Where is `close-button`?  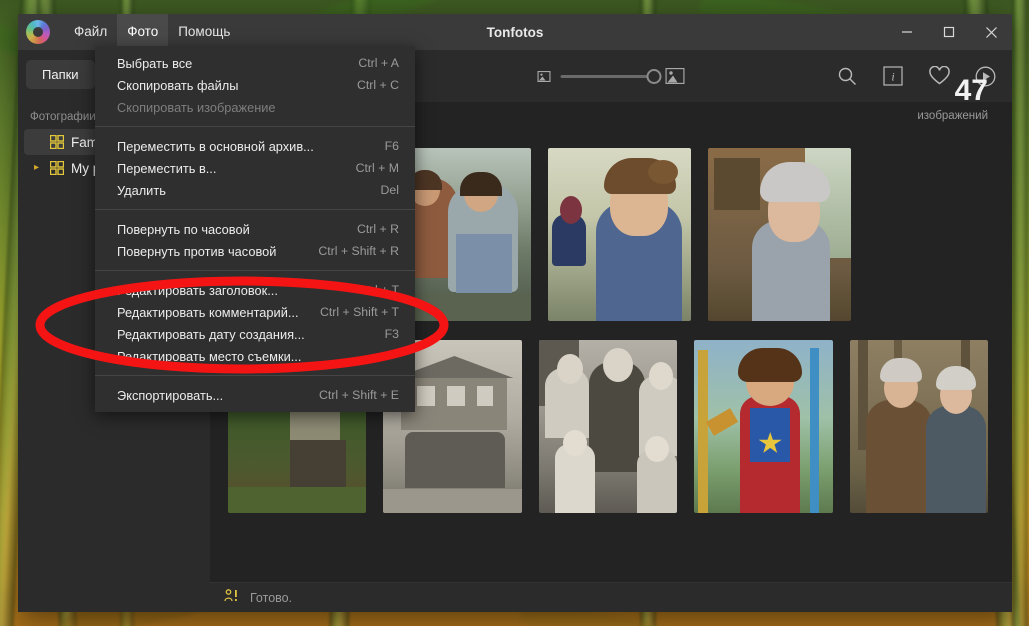 close-button is located at coordinates (991, 32).